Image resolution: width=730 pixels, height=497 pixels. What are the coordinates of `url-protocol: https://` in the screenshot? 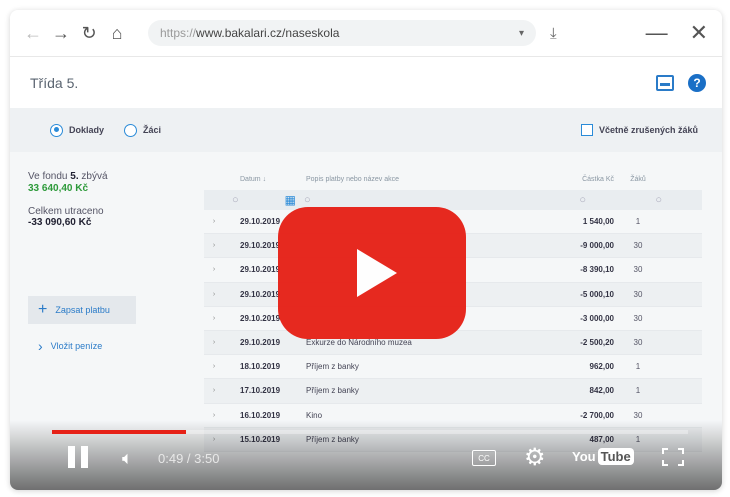 It's located at (178, 33).